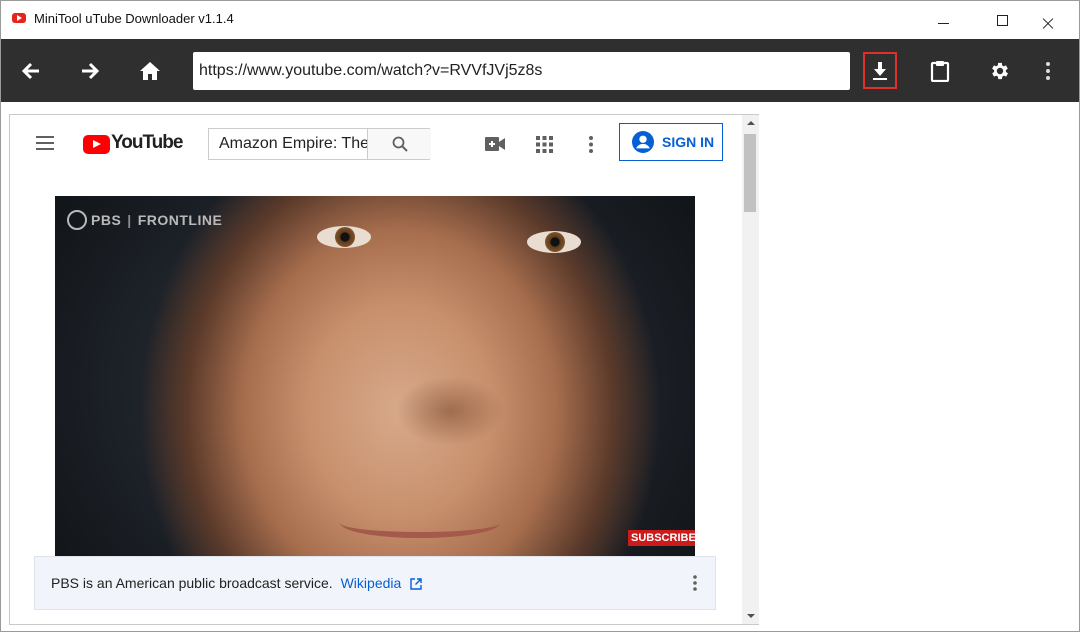 The width and height of the screenshot is (1080, 632). I want to click on external-link-icon, so click(416, 584).